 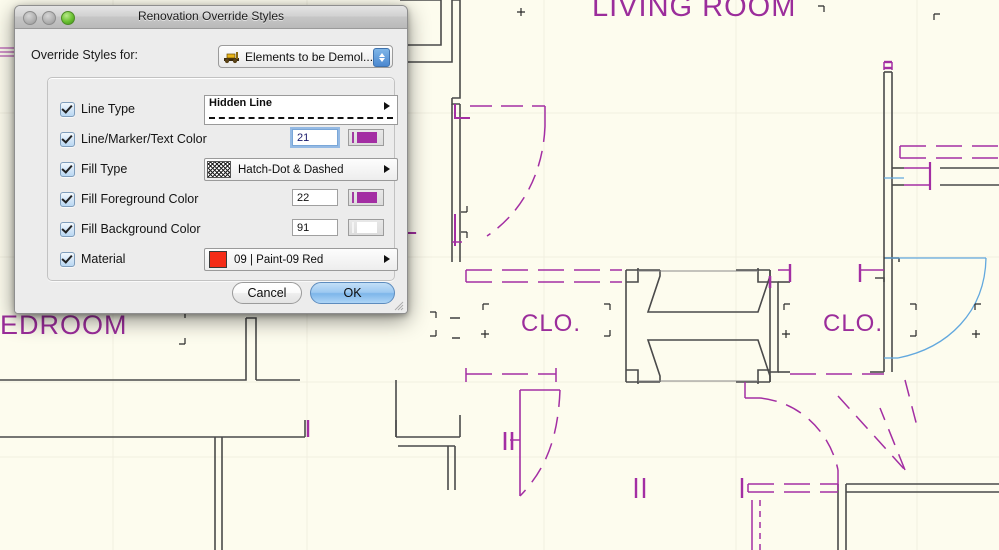 What do you see at coordinates (67, 259) in the screenshot?
I see `material-checkbox` at bounding box center [67, 259].